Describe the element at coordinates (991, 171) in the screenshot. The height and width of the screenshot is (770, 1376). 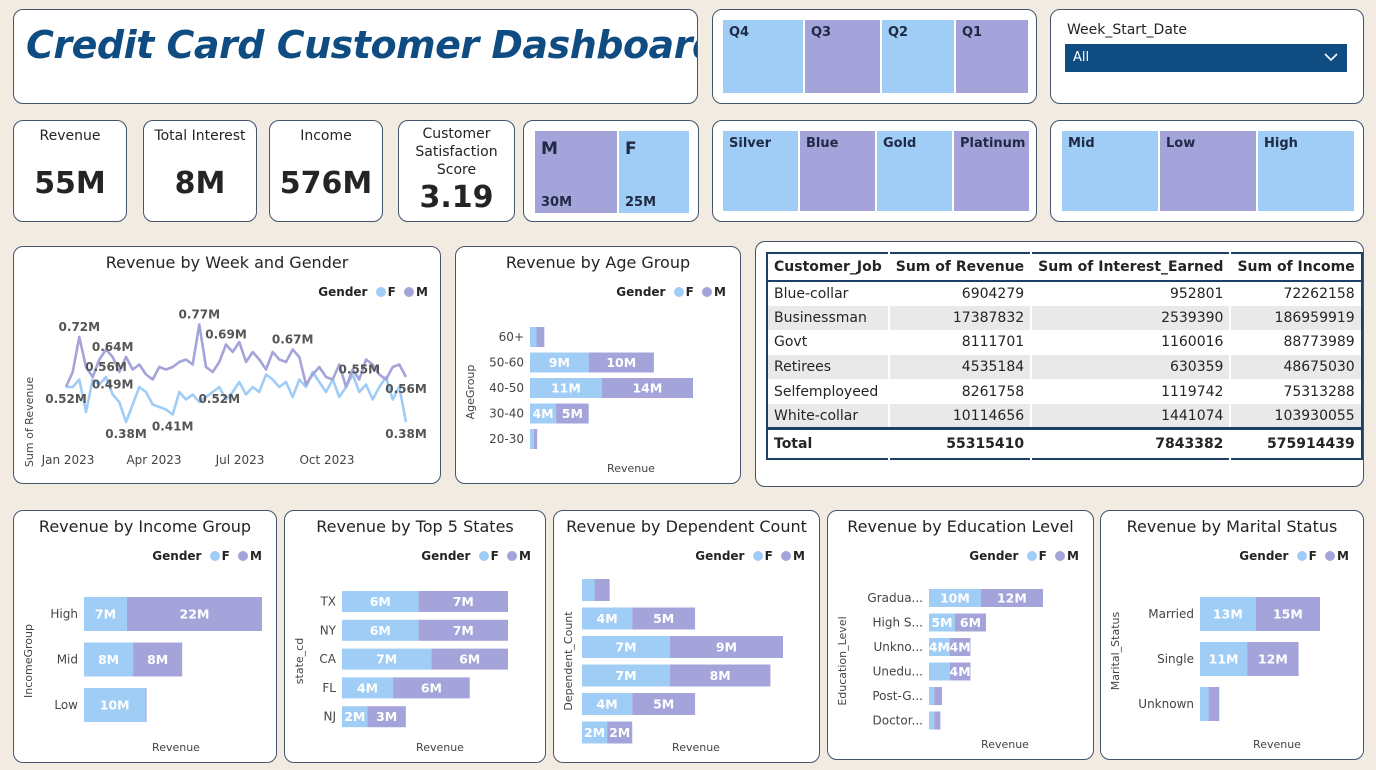
I see `card-tile-platinum: Platinum` at that location.